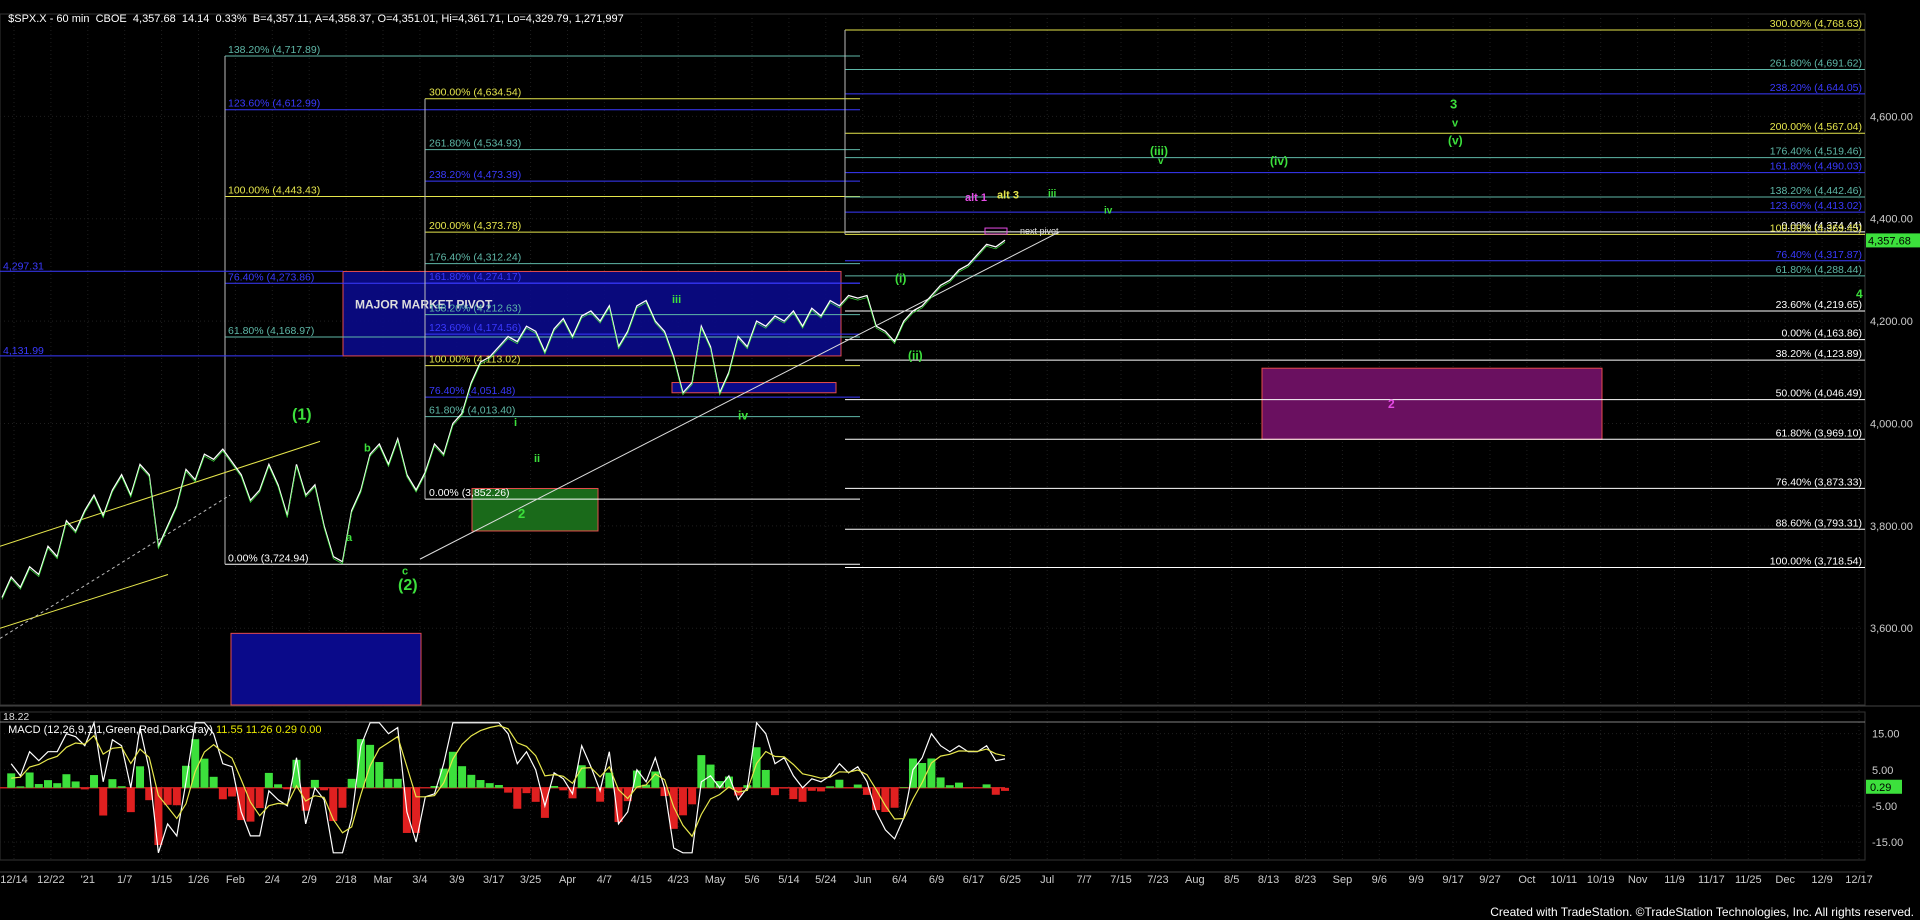 The image size is (1920, 920). Describe the element at coordinates (973, 880) in the screenshot. I see `x-tick-label: 6/17` at that location.